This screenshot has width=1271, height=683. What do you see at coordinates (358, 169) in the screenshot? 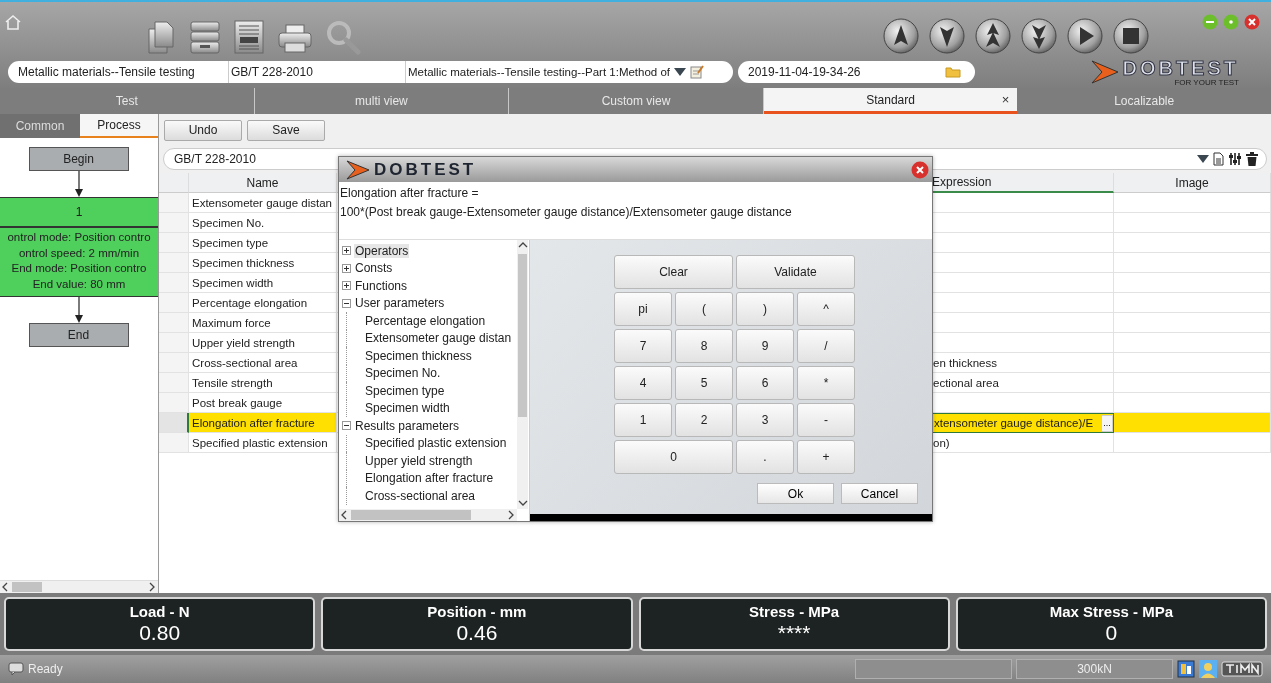
I see `chevron-logo-icon` at bounding box center [358, 169].